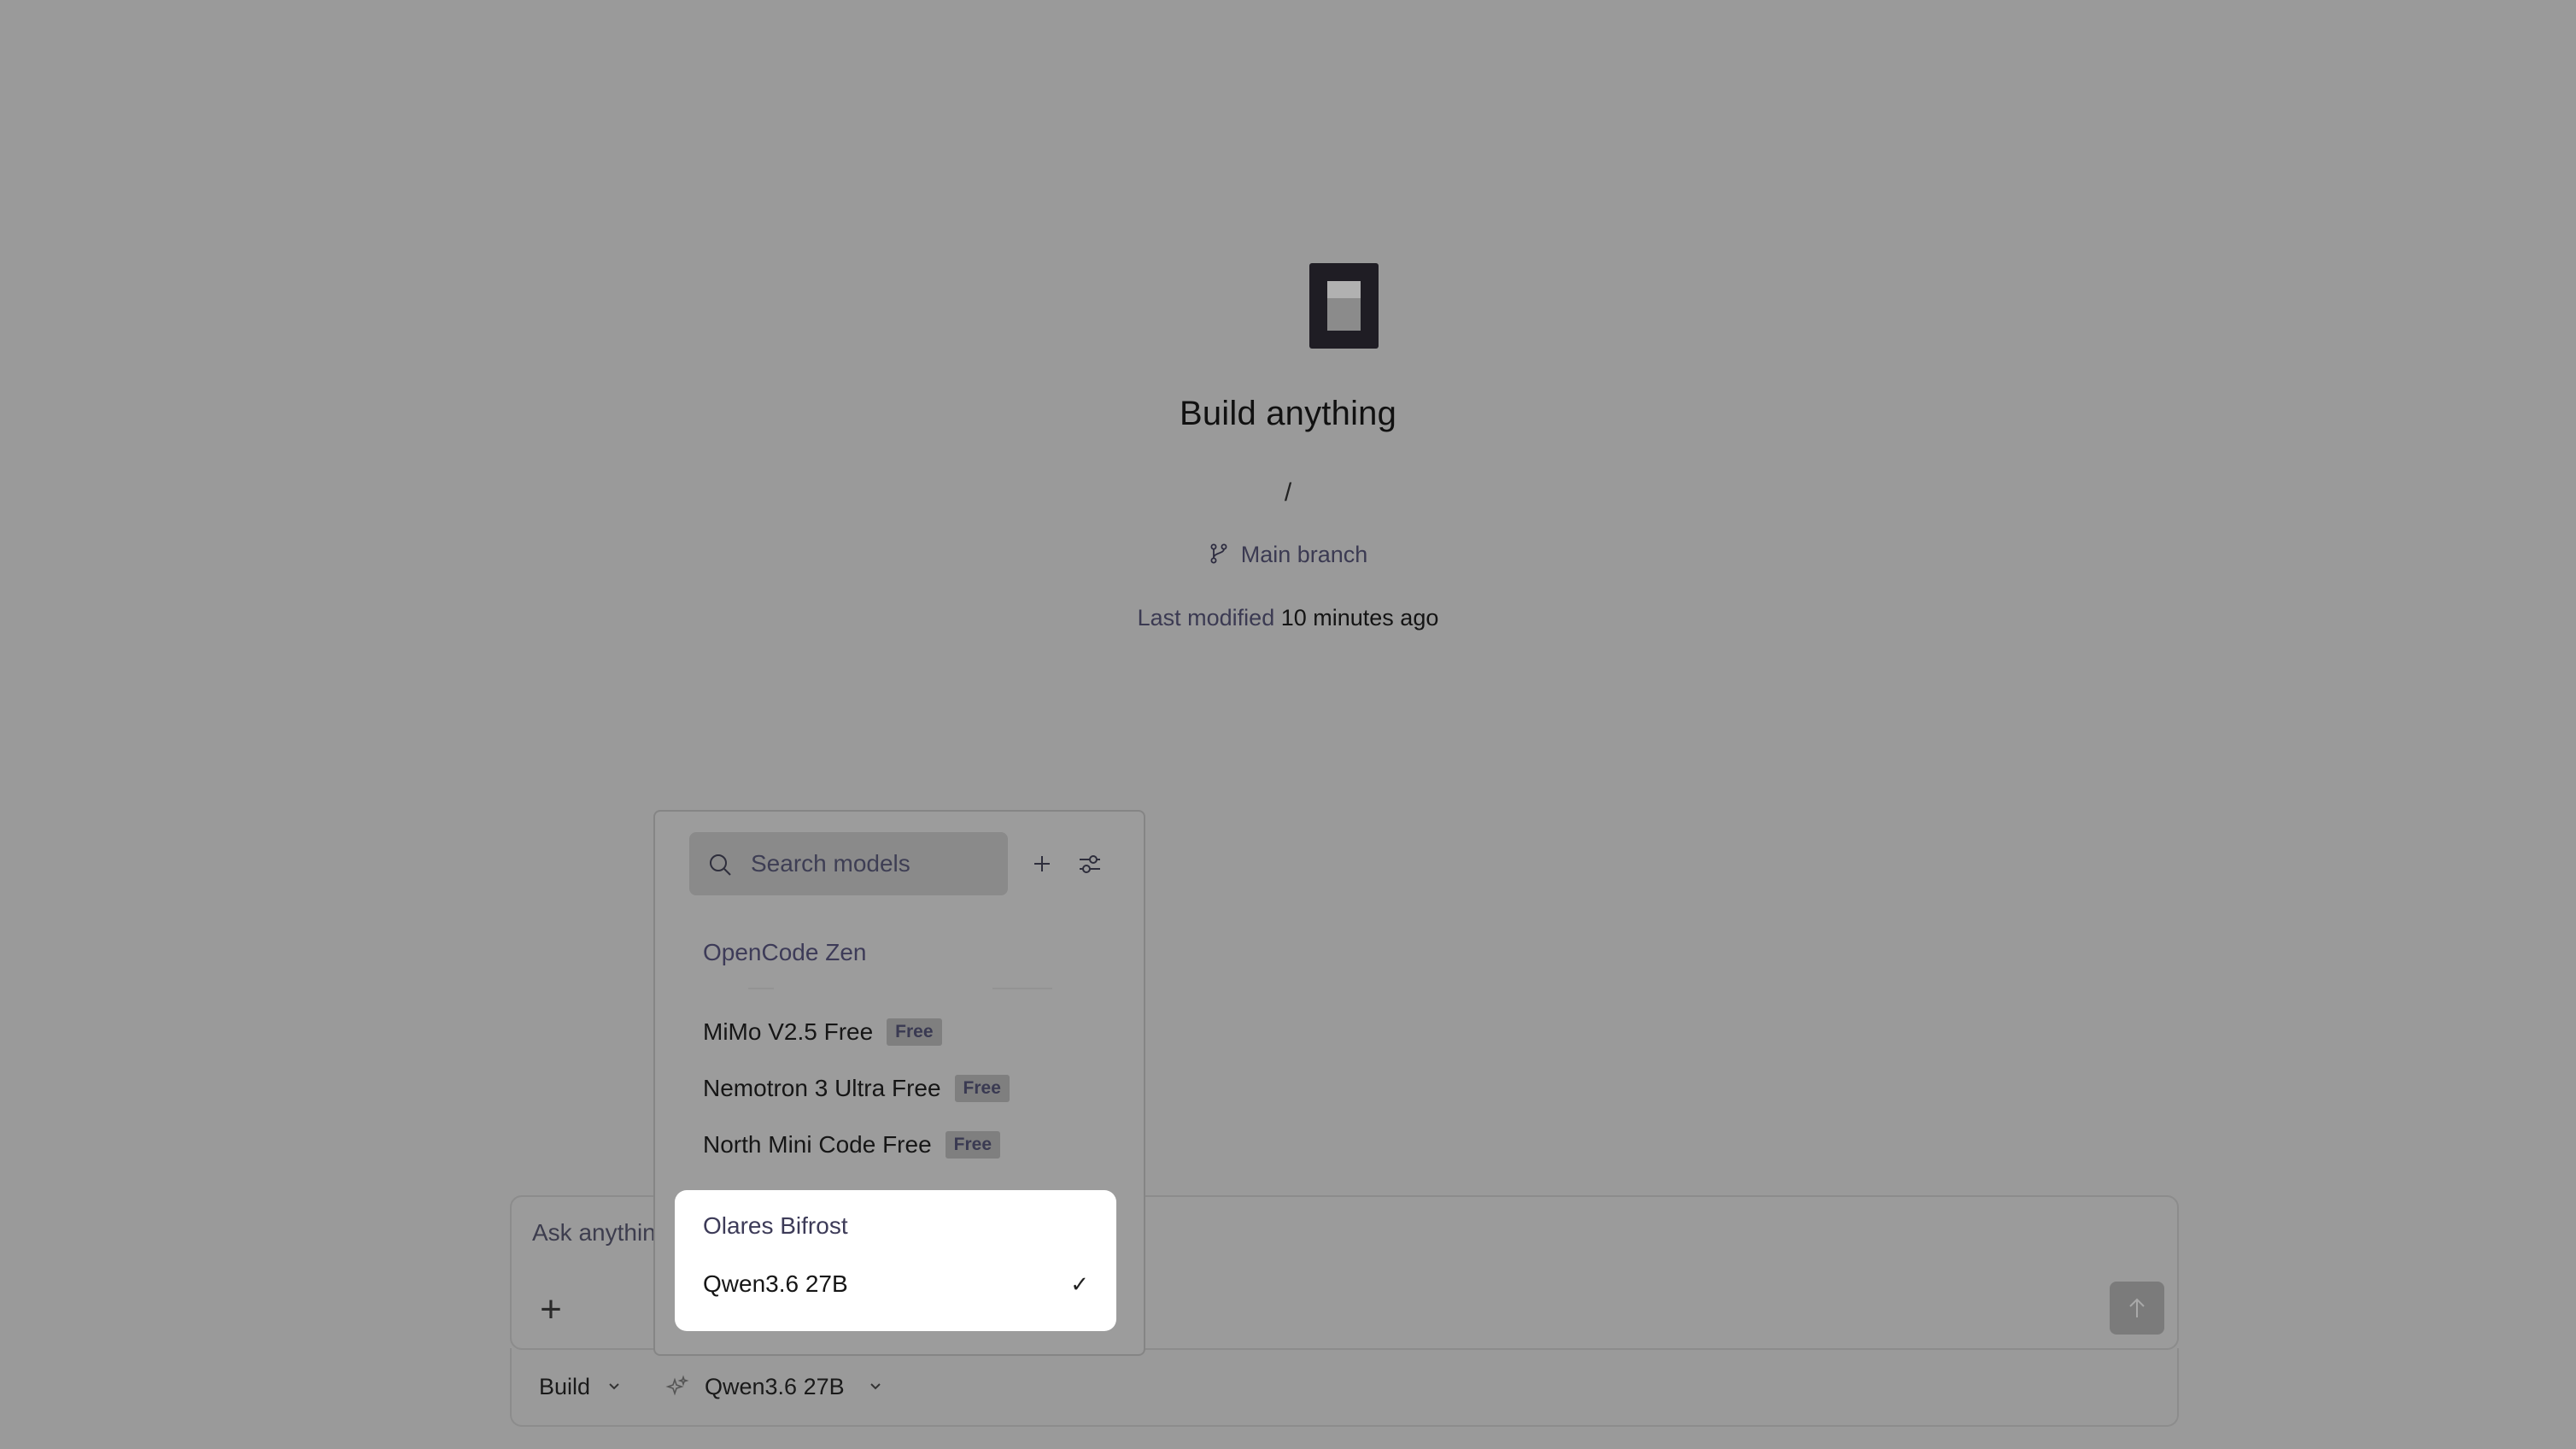 The width and height of the screenshot is (2576, 1449). What do you see at coordinates (551, 1310) in the screenshot?
I see `attach-plus-icon: +` at bounding box center [551, 1310].